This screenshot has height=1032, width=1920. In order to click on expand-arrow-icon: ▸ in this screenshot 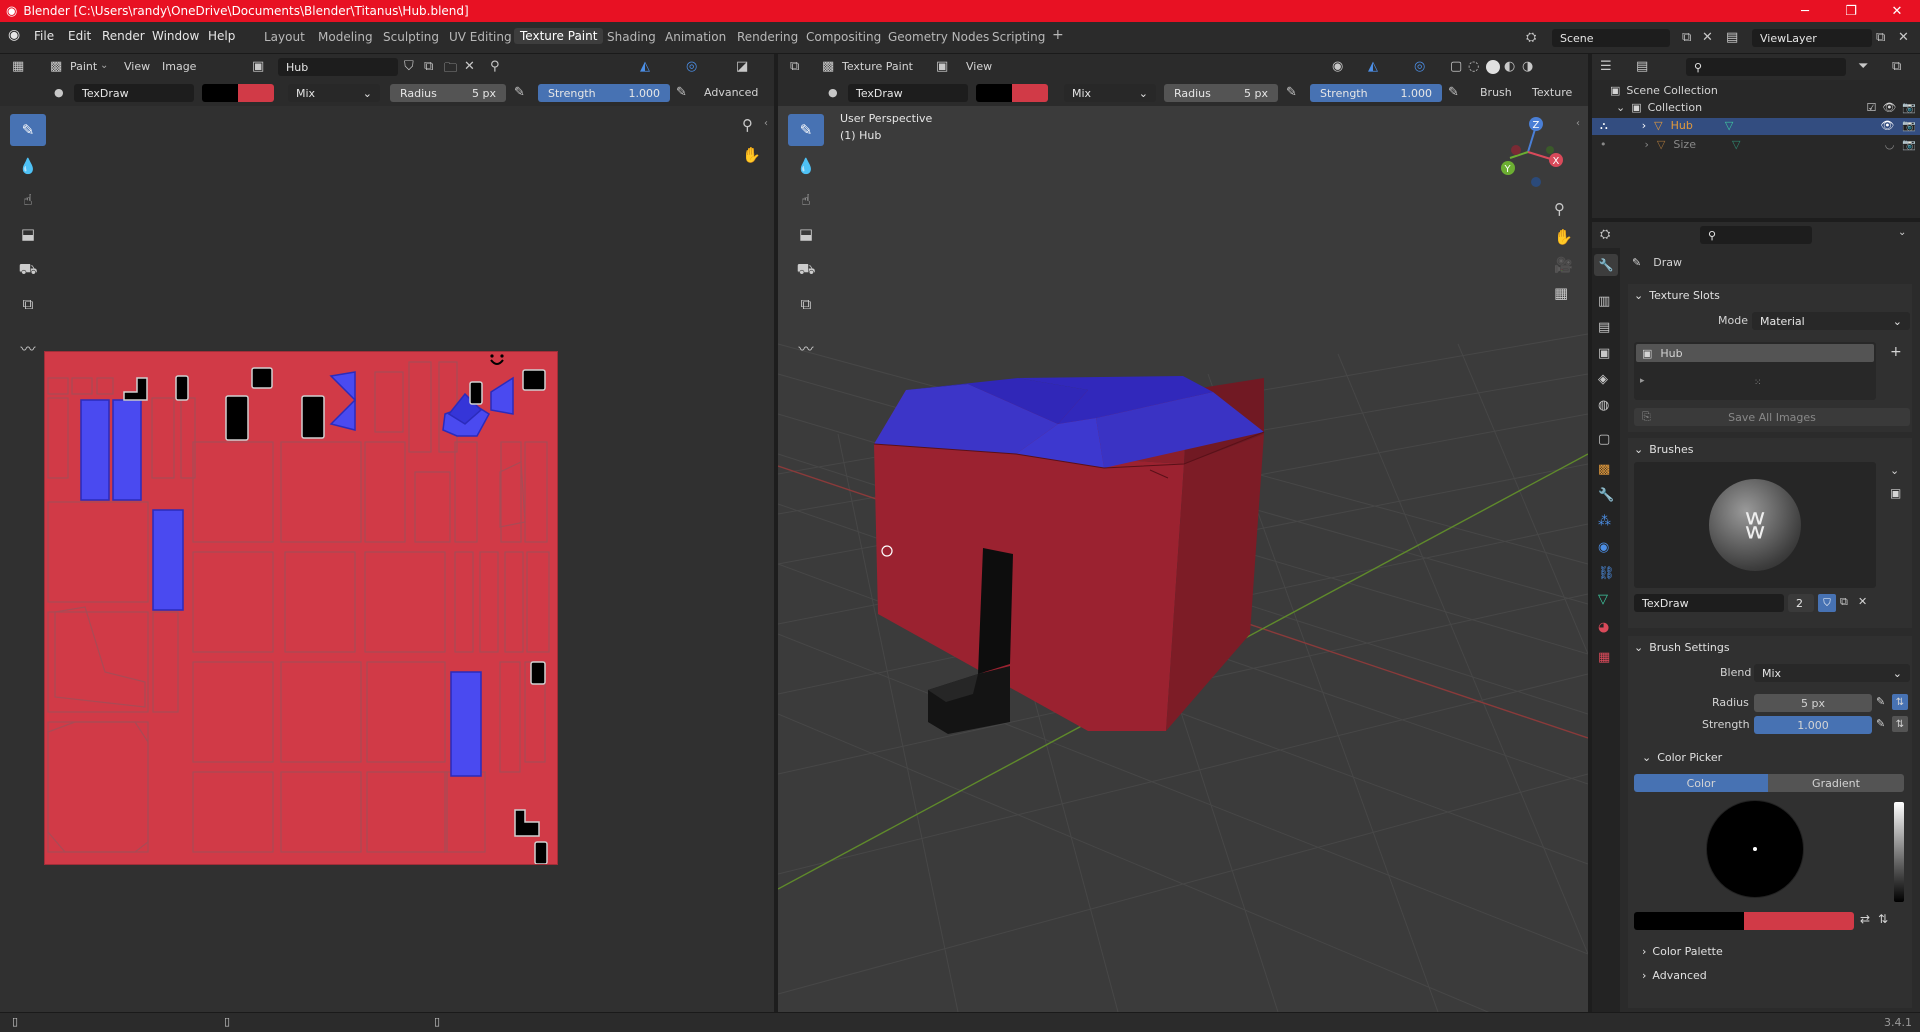, I will do `click(1642, 381)`.